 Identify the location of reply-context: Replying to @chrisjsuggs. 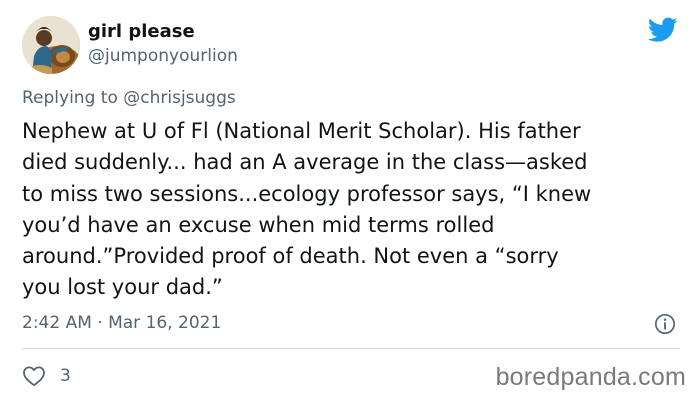
(129, 98).